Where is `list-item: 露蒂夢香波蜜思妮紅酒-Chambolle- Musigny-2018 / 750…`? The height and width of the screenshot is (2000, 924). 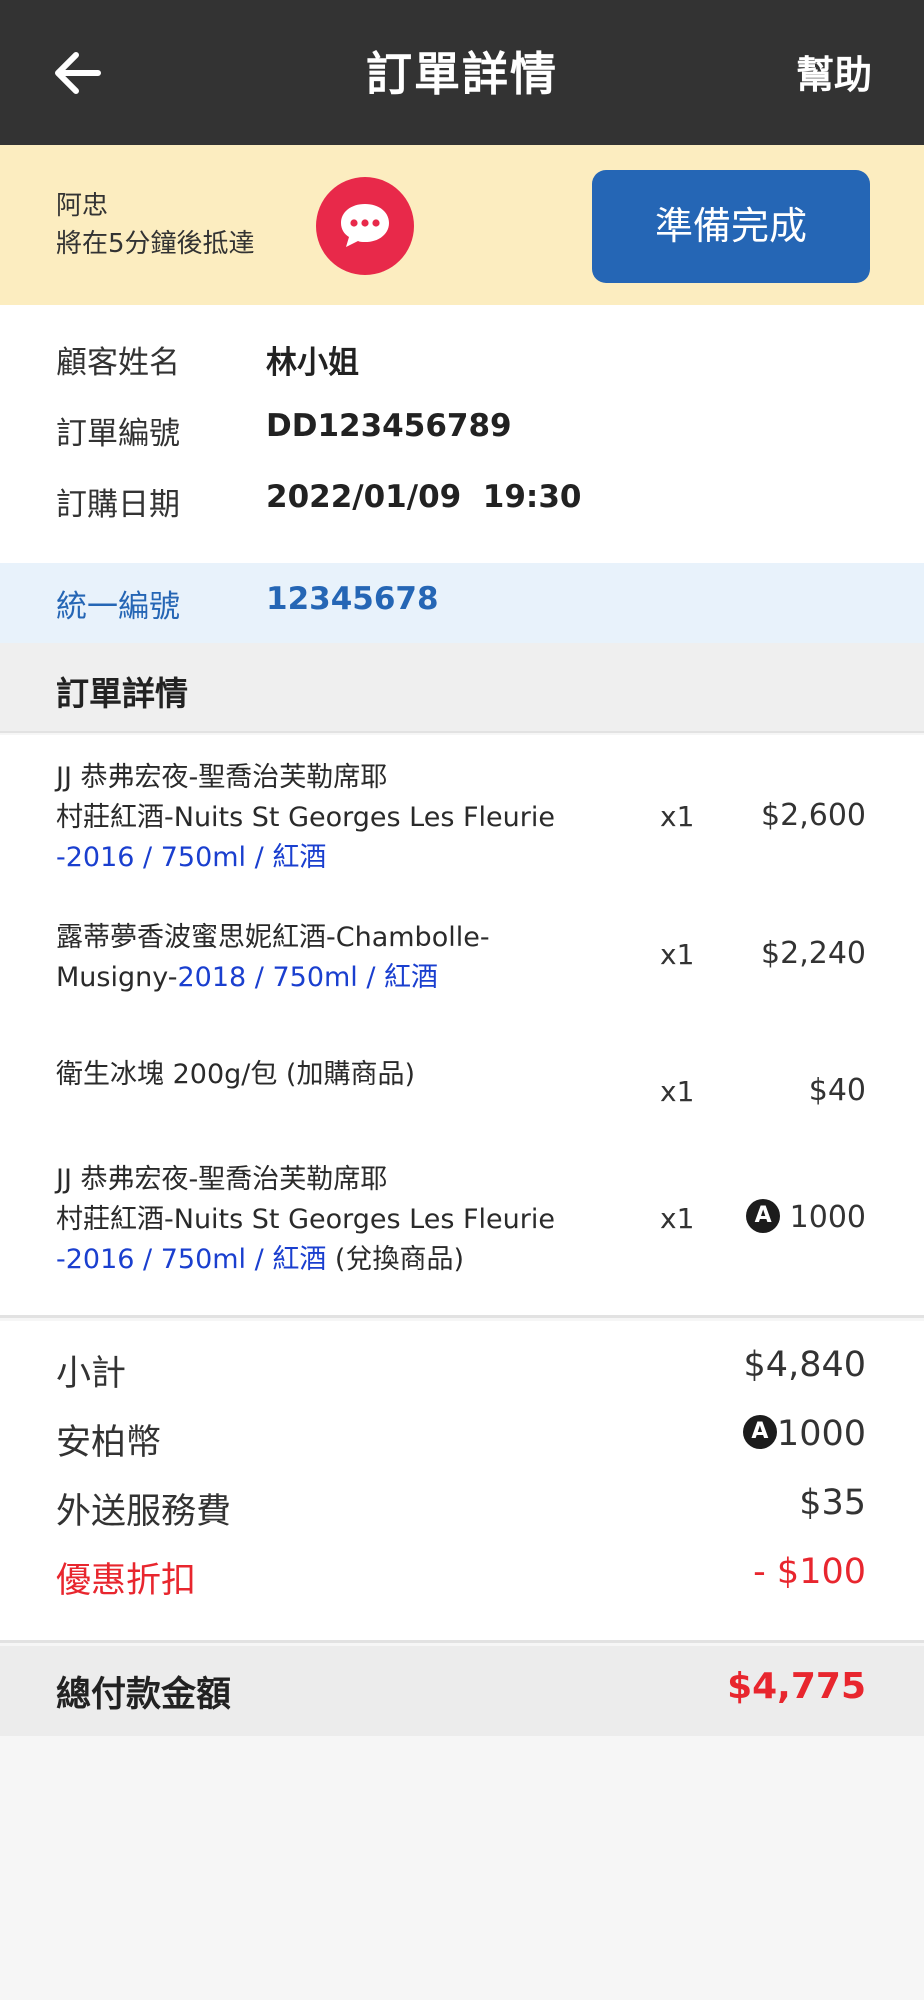
list-item: 露蒂夢香波蜜思妮紅酒-Chambolle- Musigny-2018 / 750… is located at coordinates (462, 963).